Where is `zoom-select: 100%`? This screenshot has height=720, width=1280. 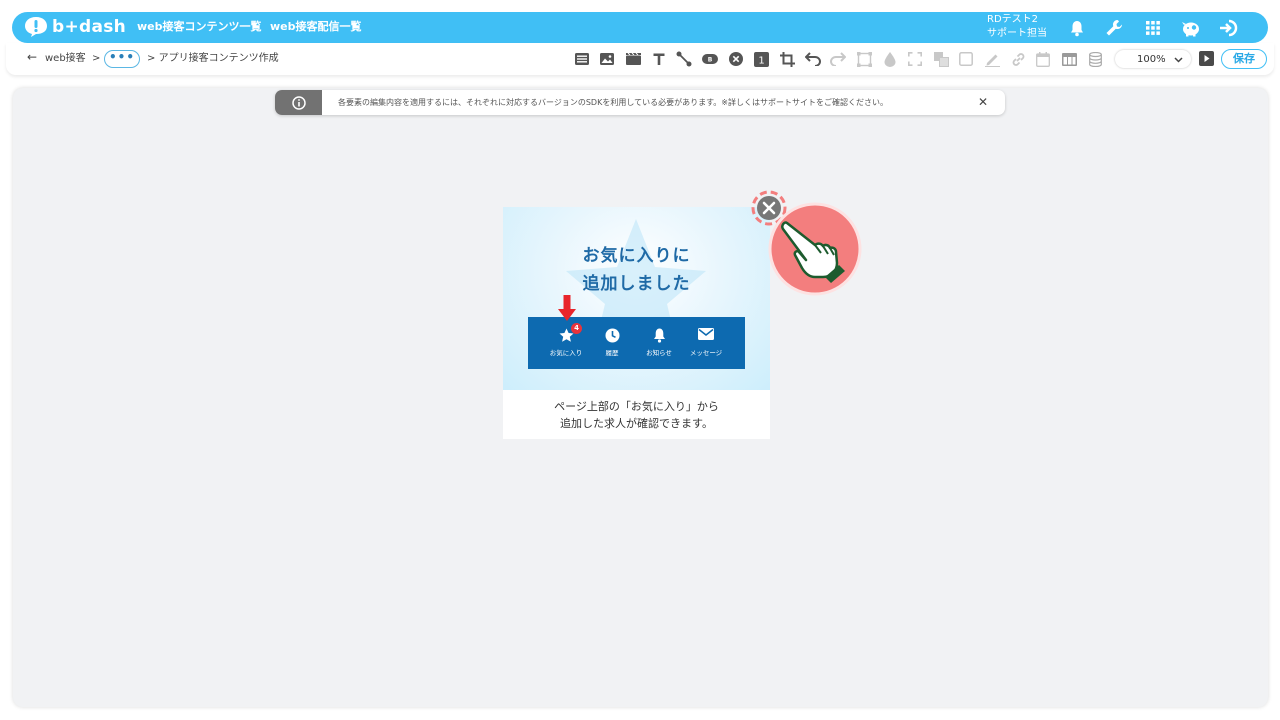 zoom-select: 100% is located at coordinates (1153, 59).